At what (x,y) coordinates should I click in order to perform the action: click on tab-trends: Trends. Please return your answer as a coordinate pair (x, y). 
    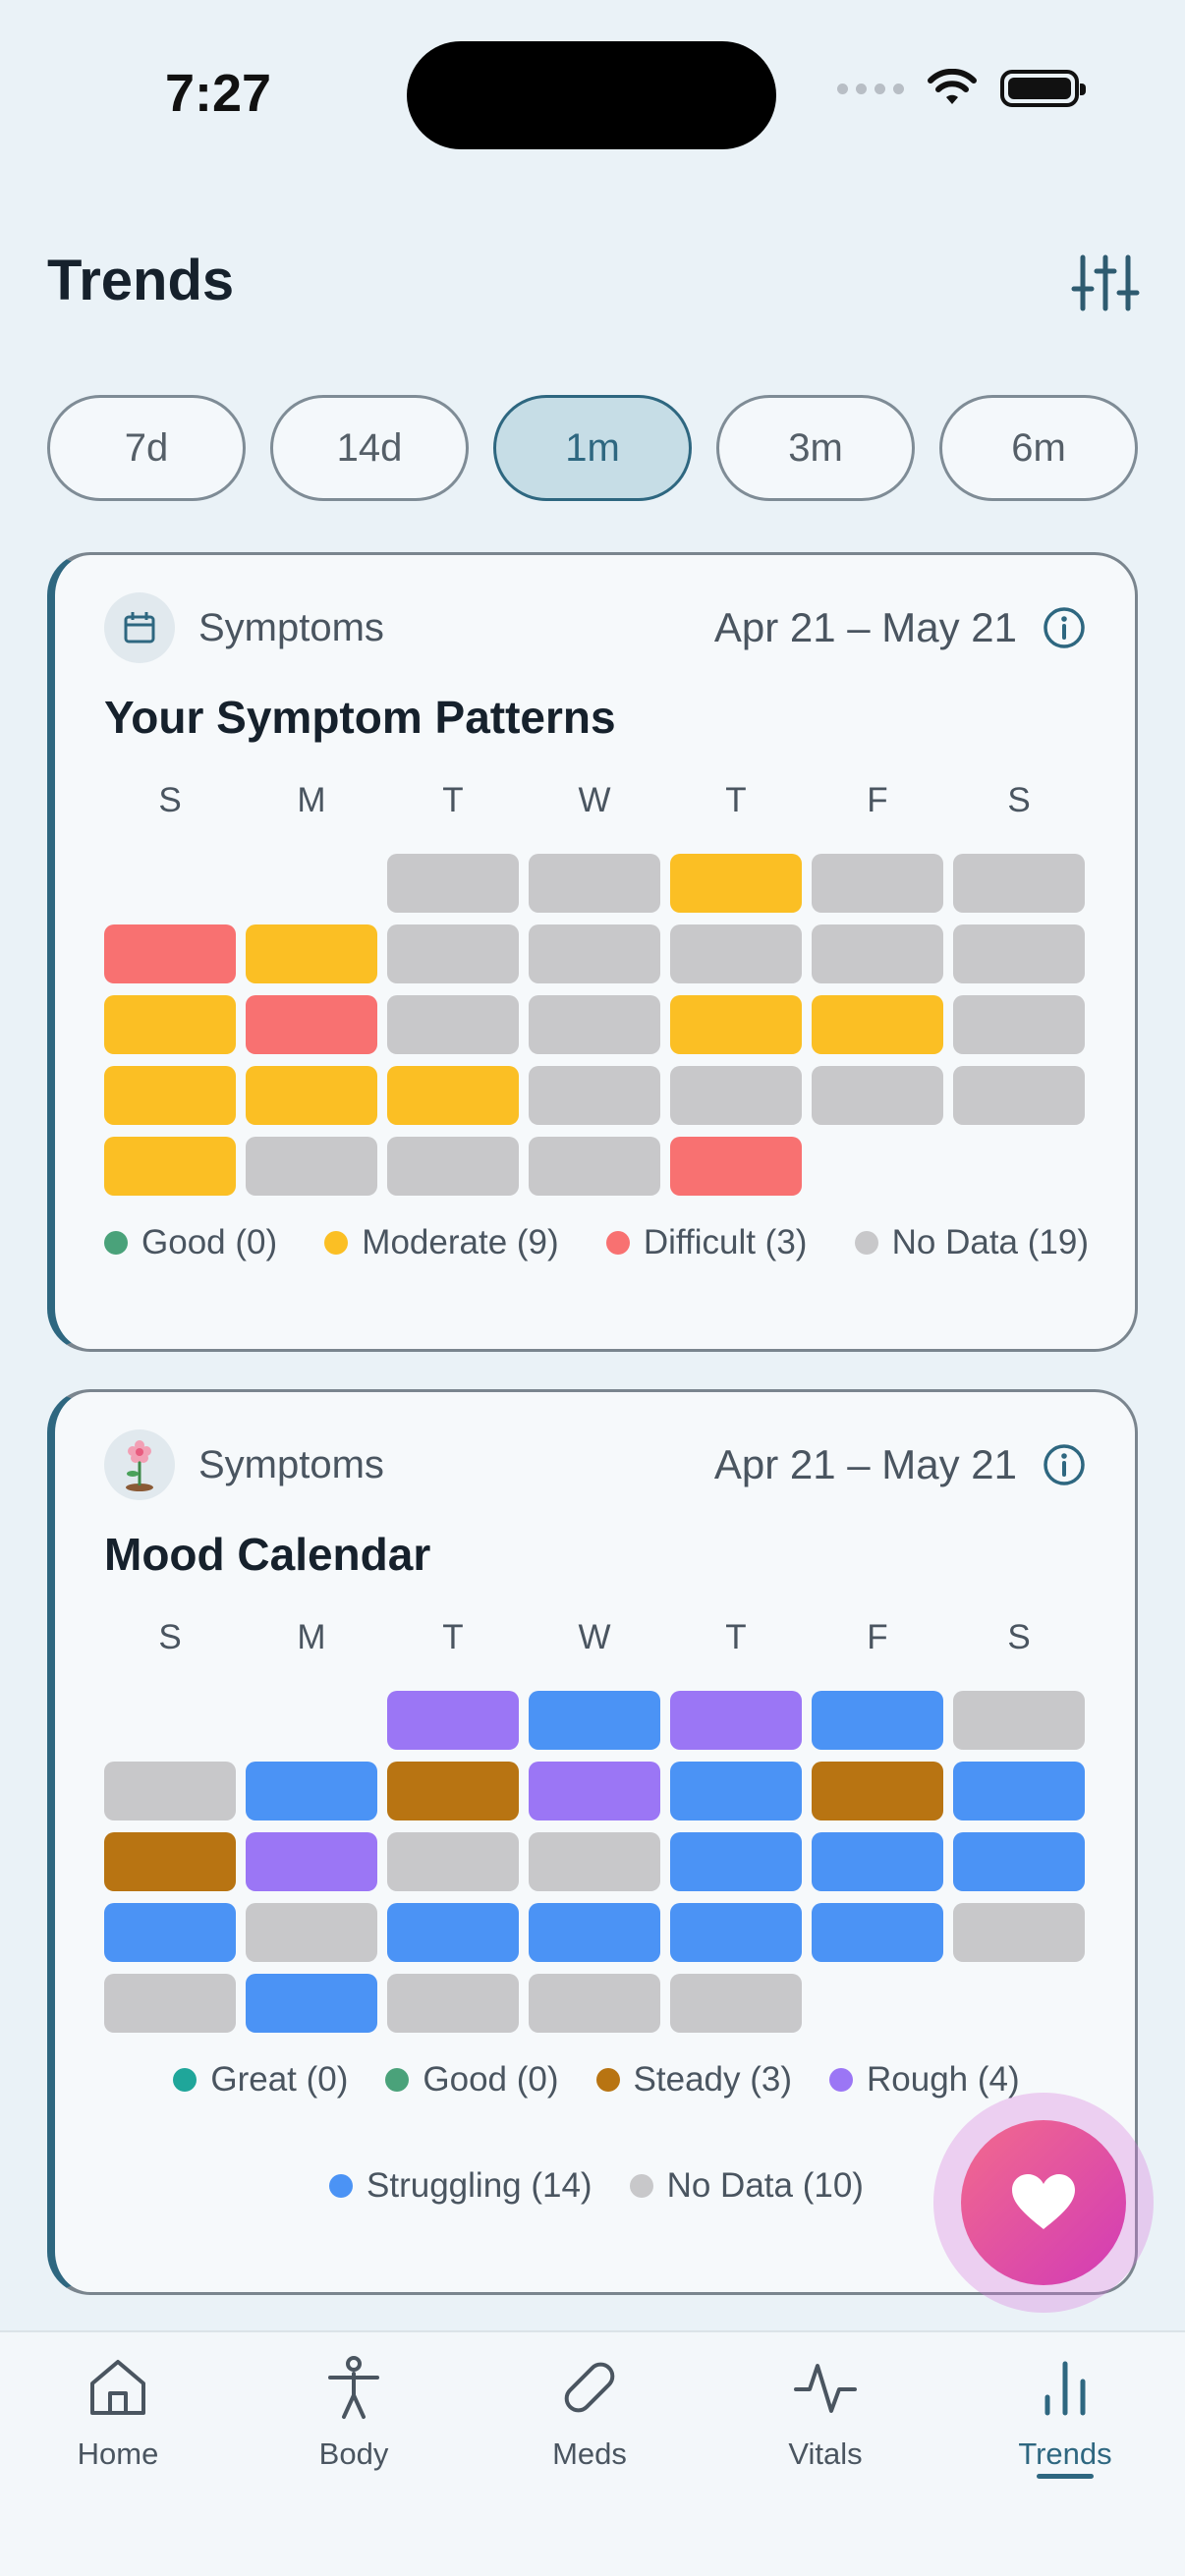
    Looking at the image, I should click on (1065, 2415).